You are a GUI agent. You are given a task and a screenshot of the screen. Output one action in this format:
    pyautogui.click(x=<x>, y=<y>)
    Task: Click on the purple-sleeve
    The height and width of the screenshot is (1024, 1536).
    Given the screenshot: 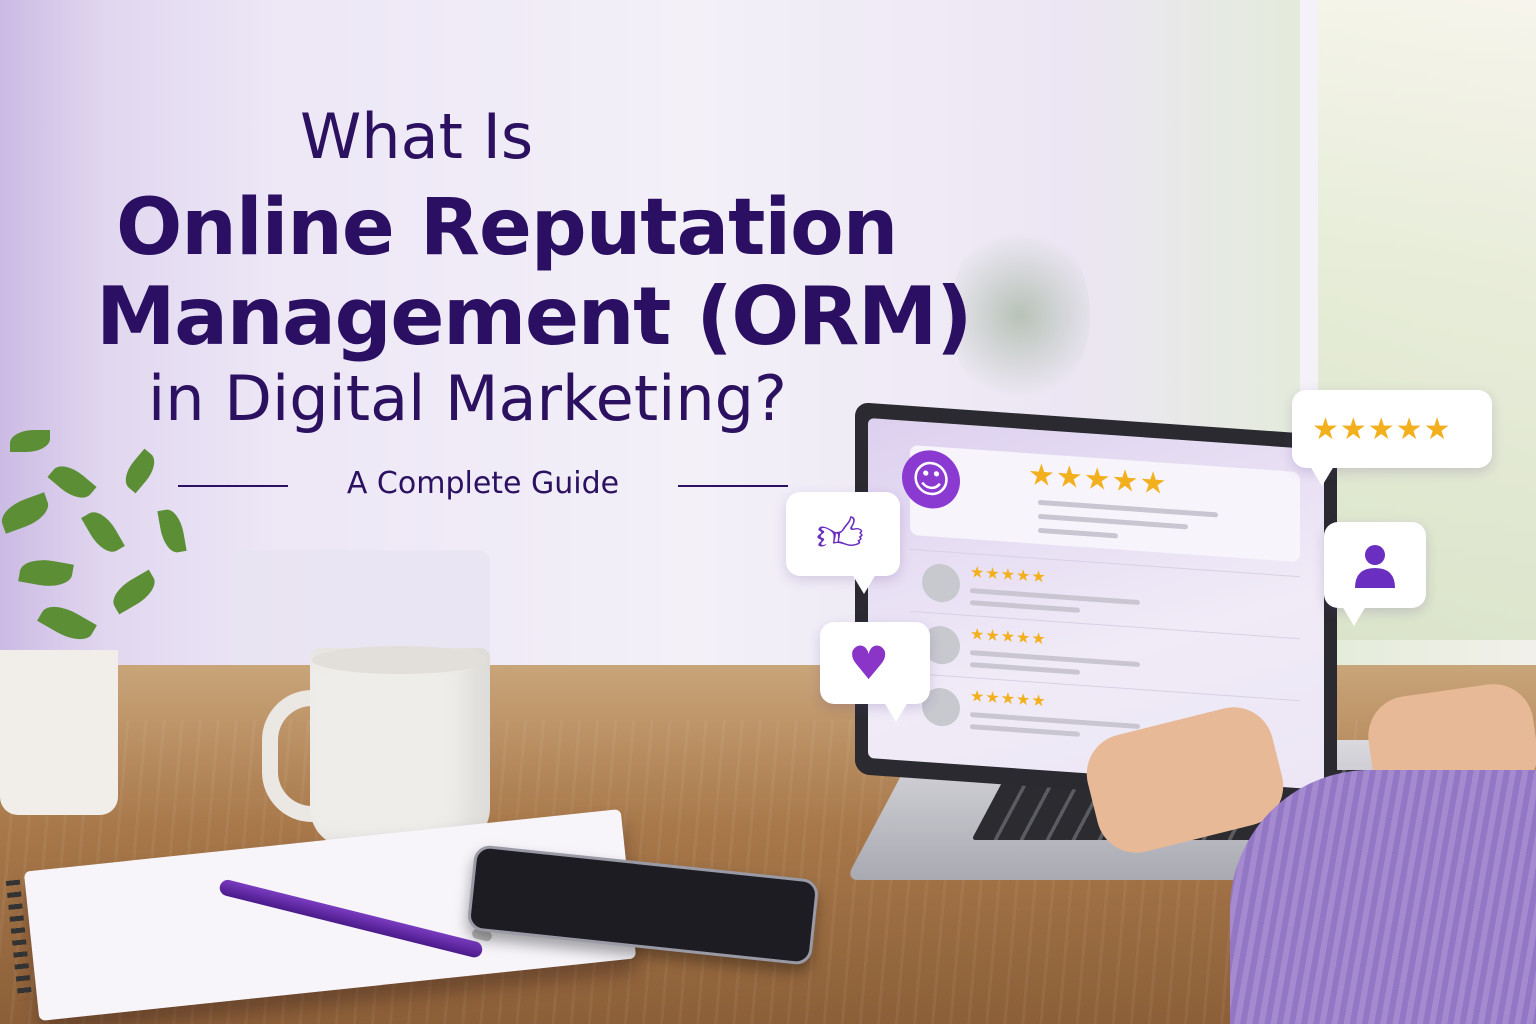 What is the action you would take?
    pyautogui.click(x=1383, y=897)
    